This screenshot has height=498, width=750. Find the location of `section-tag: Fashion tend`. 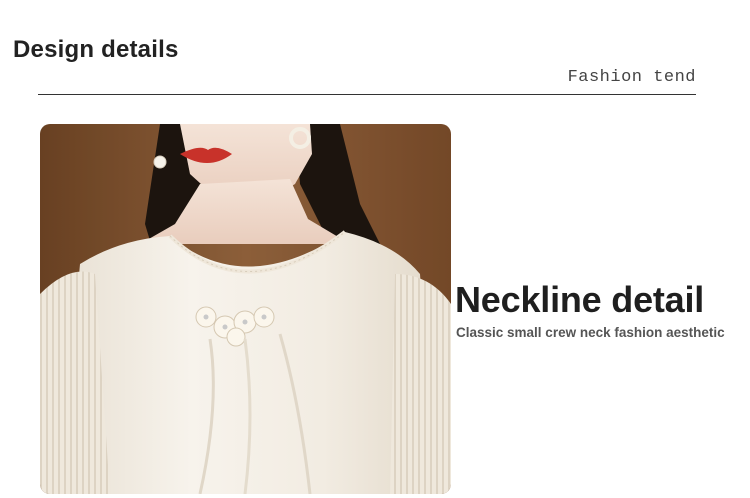

section-tag: Fashion tend is located at coordinates (631, 77).